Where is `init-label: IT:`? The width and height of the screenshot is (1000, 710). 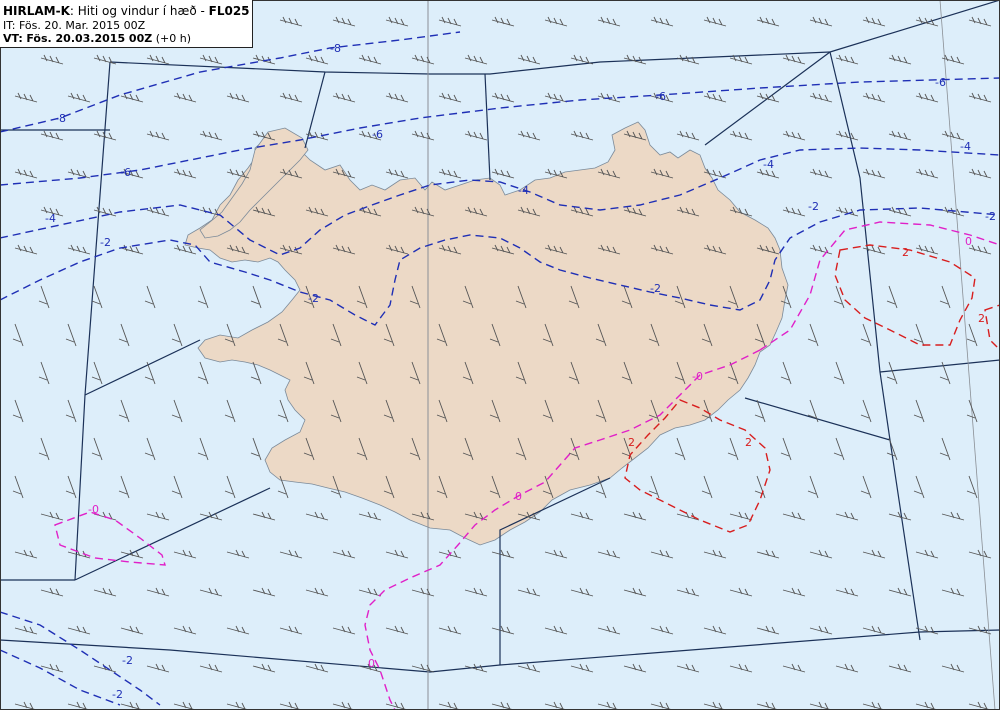
init-label: IT: is located at coordinates (9, 25).